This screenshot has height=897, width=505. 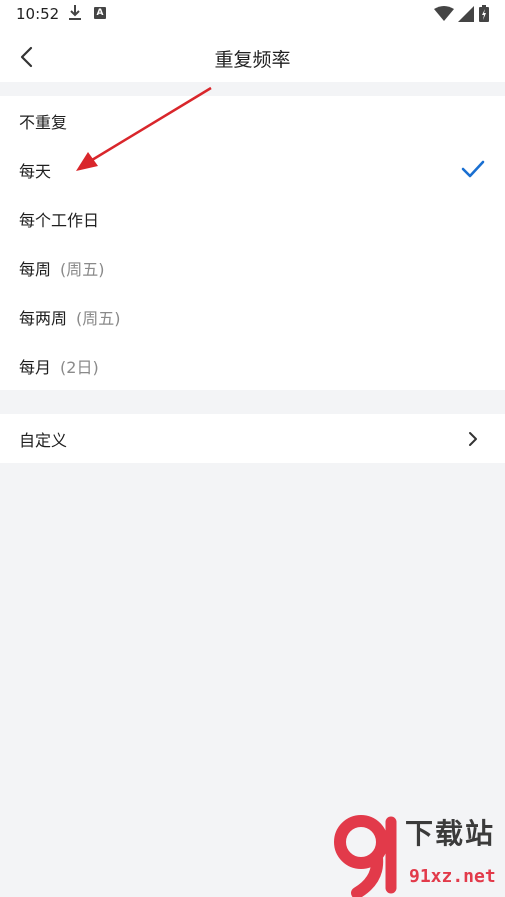 What do you see at coordinates (252, 218) in the screenshot?
I see `option-weekdays: 每个工作日` at bounding box center [252, 218].